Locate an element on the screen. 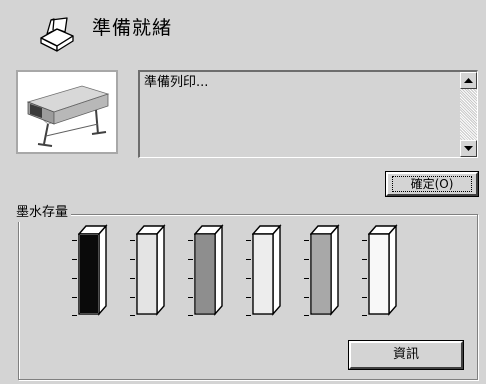  arrow-up-icon is located at coordinates (468, 80).